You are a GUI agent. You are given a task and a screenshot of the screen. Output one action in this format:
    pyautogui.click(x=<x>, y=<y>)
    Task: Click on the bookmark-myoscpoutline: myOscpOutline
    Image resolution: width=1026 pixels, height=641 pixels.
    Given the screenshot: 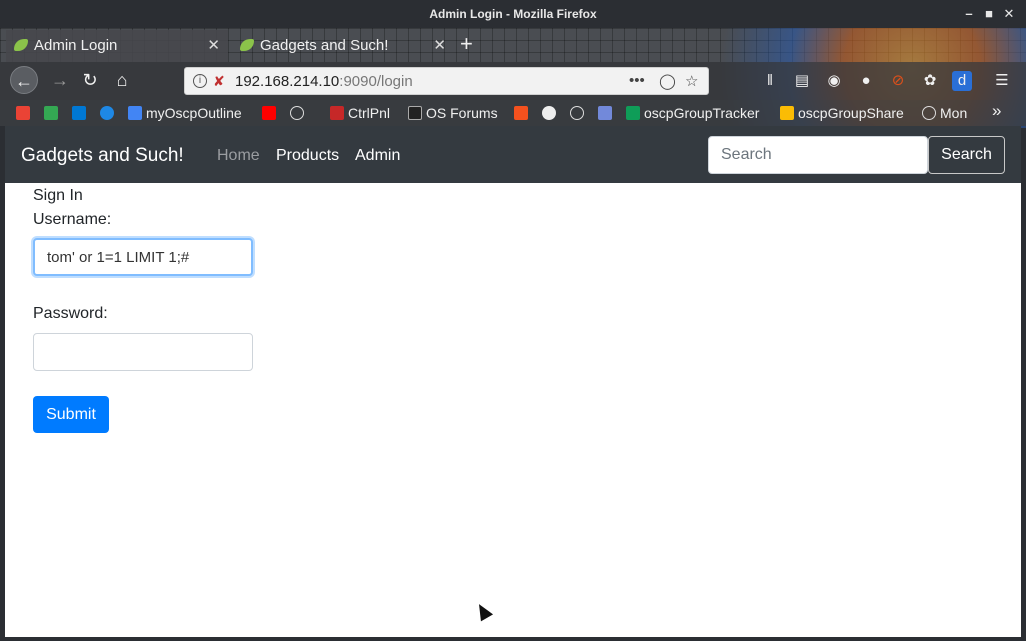 What is the action you would take?
    pyautogui.click(x=185, y=114)
    